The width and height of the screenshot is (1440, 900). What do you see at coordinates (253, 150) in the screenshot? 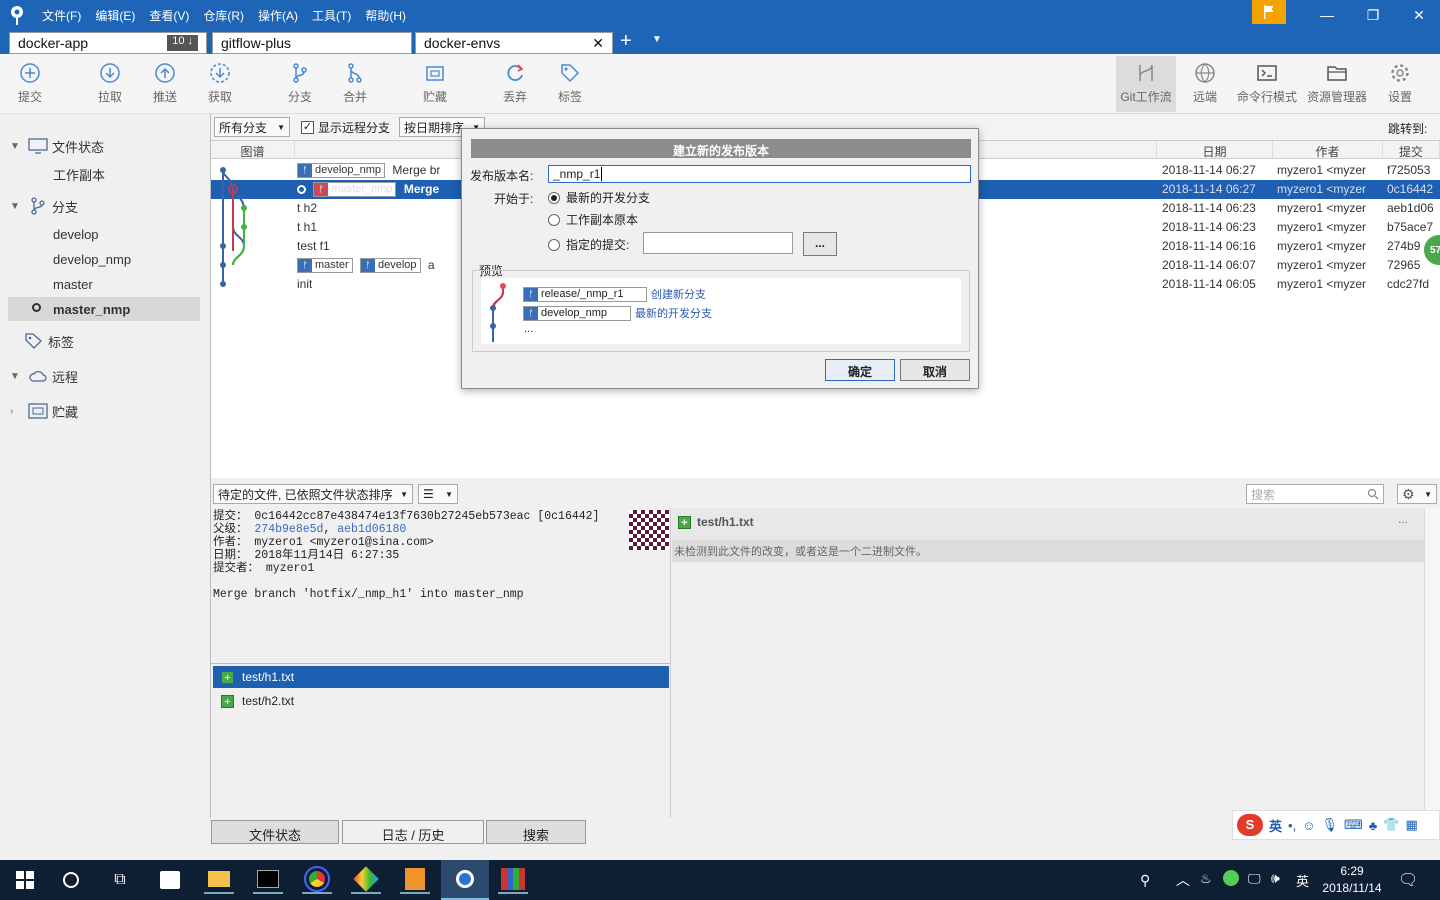
I see `column-graph: 图谱` at bounding box center [253, 150].